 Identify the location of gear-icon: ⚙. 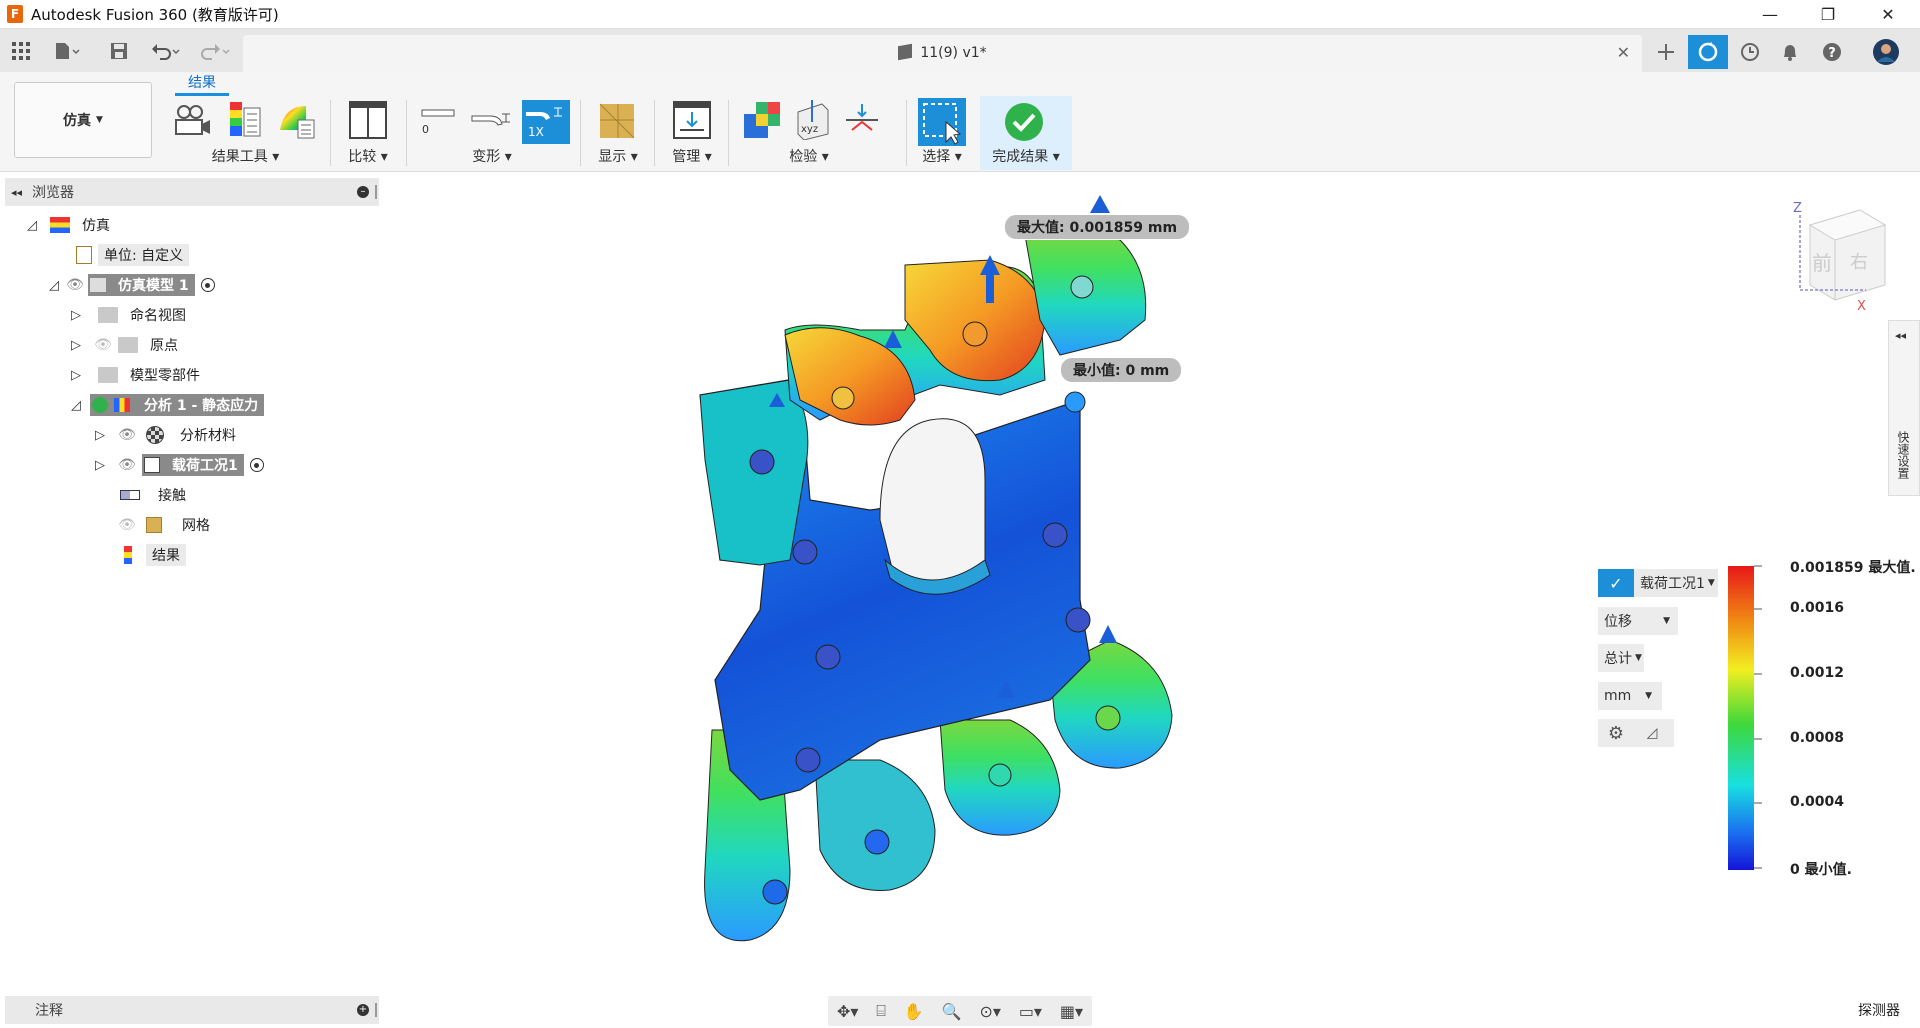
(1616, 733).